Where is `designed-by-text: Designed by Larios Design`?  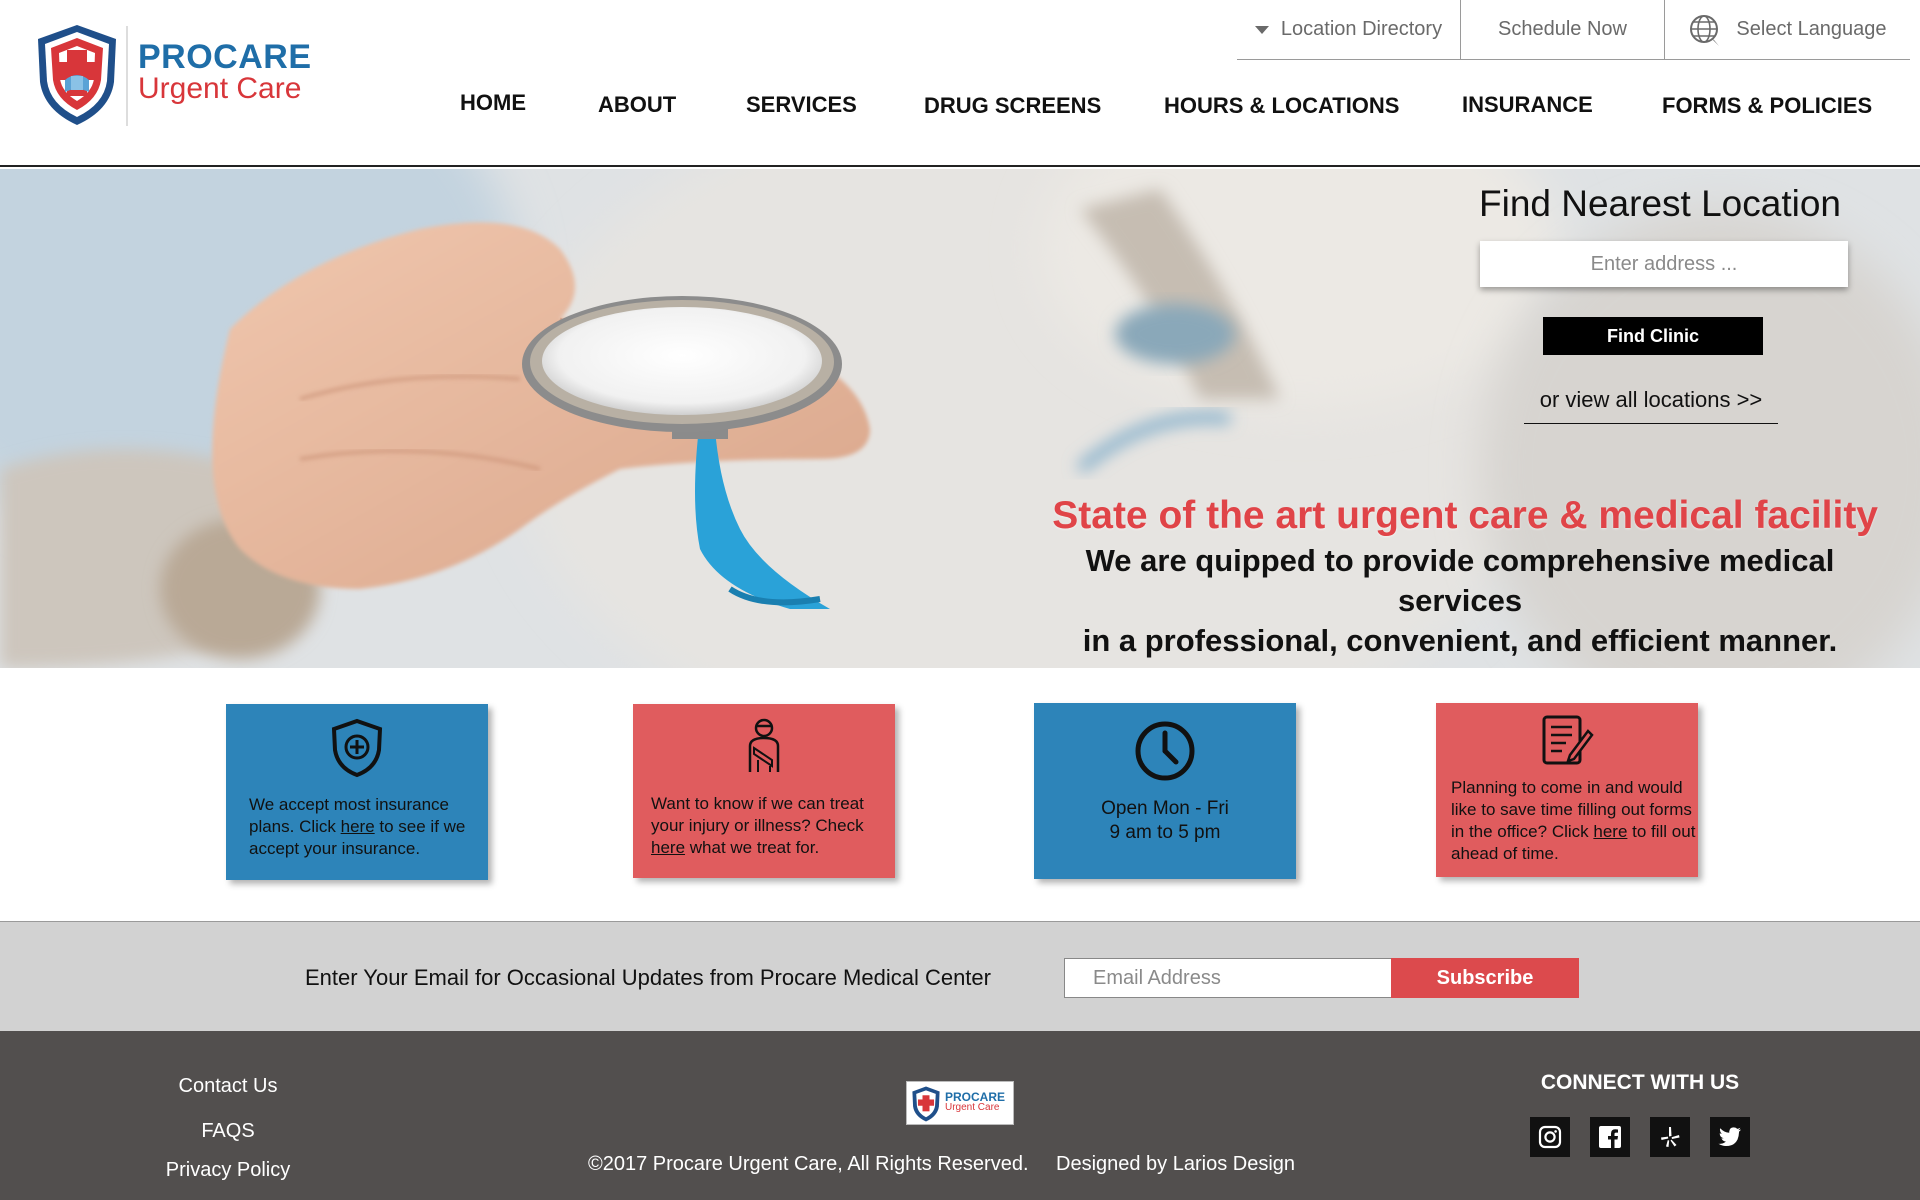 designed-by-text: Designed by Larios Design is located at coordinates (1176, 1164).